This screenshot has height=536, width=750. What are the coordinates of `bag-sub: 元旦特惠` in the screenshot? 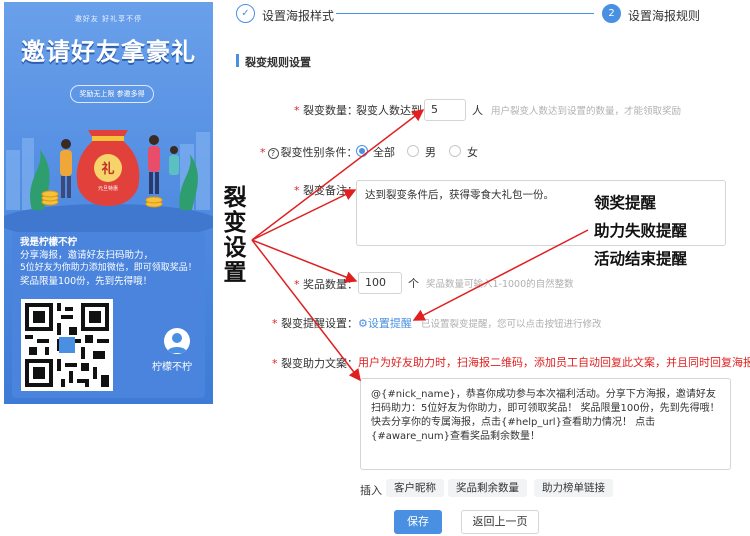 It's located at (108, 188).